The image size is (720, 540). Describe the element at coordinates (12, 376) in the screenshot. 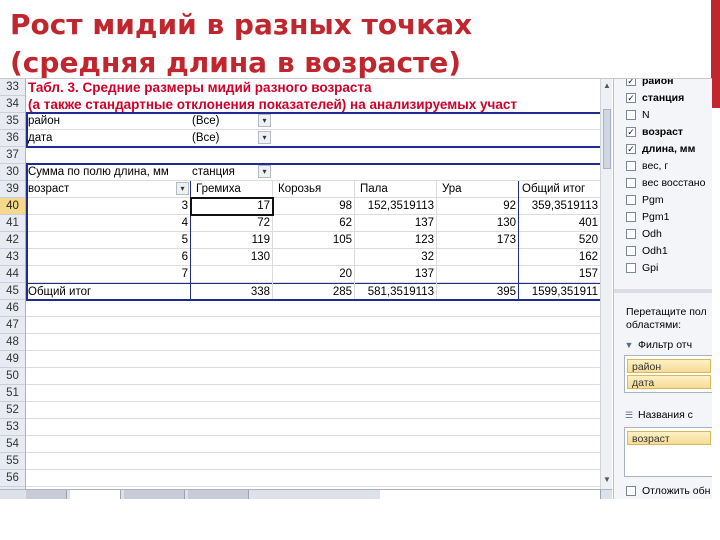

I see `row-number: 50` at that location.